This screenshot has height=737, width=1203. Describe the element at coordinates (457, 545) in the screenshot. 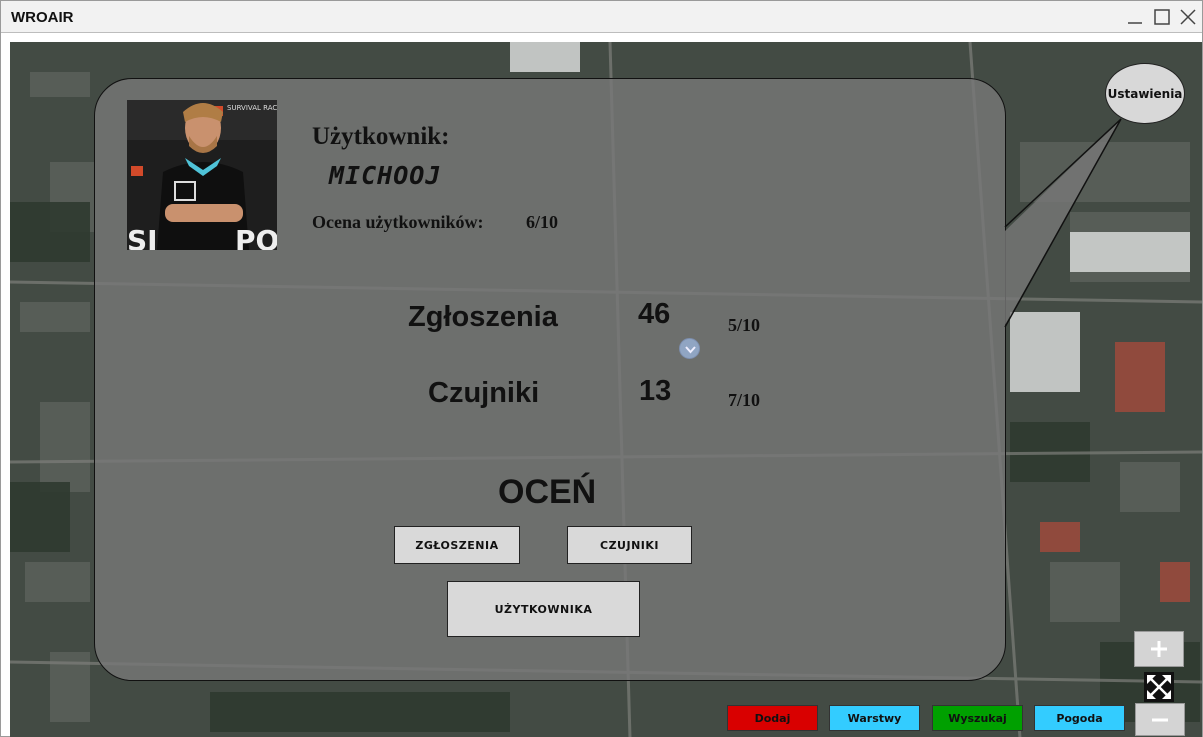

I see `rate-reports-button: ZGŁOSZENIA` at that location.